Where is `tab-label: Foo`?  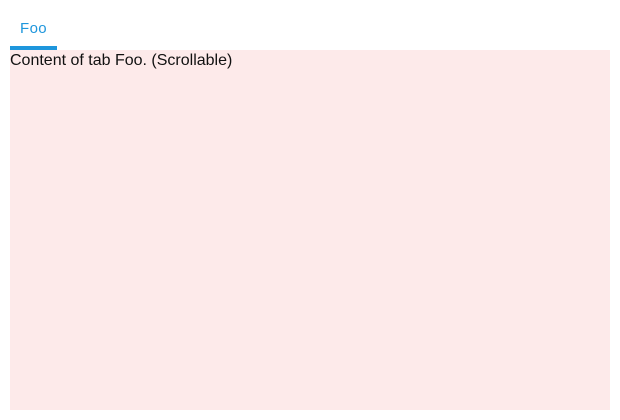
tab-label: Foo is located at coordinates (34, 28).